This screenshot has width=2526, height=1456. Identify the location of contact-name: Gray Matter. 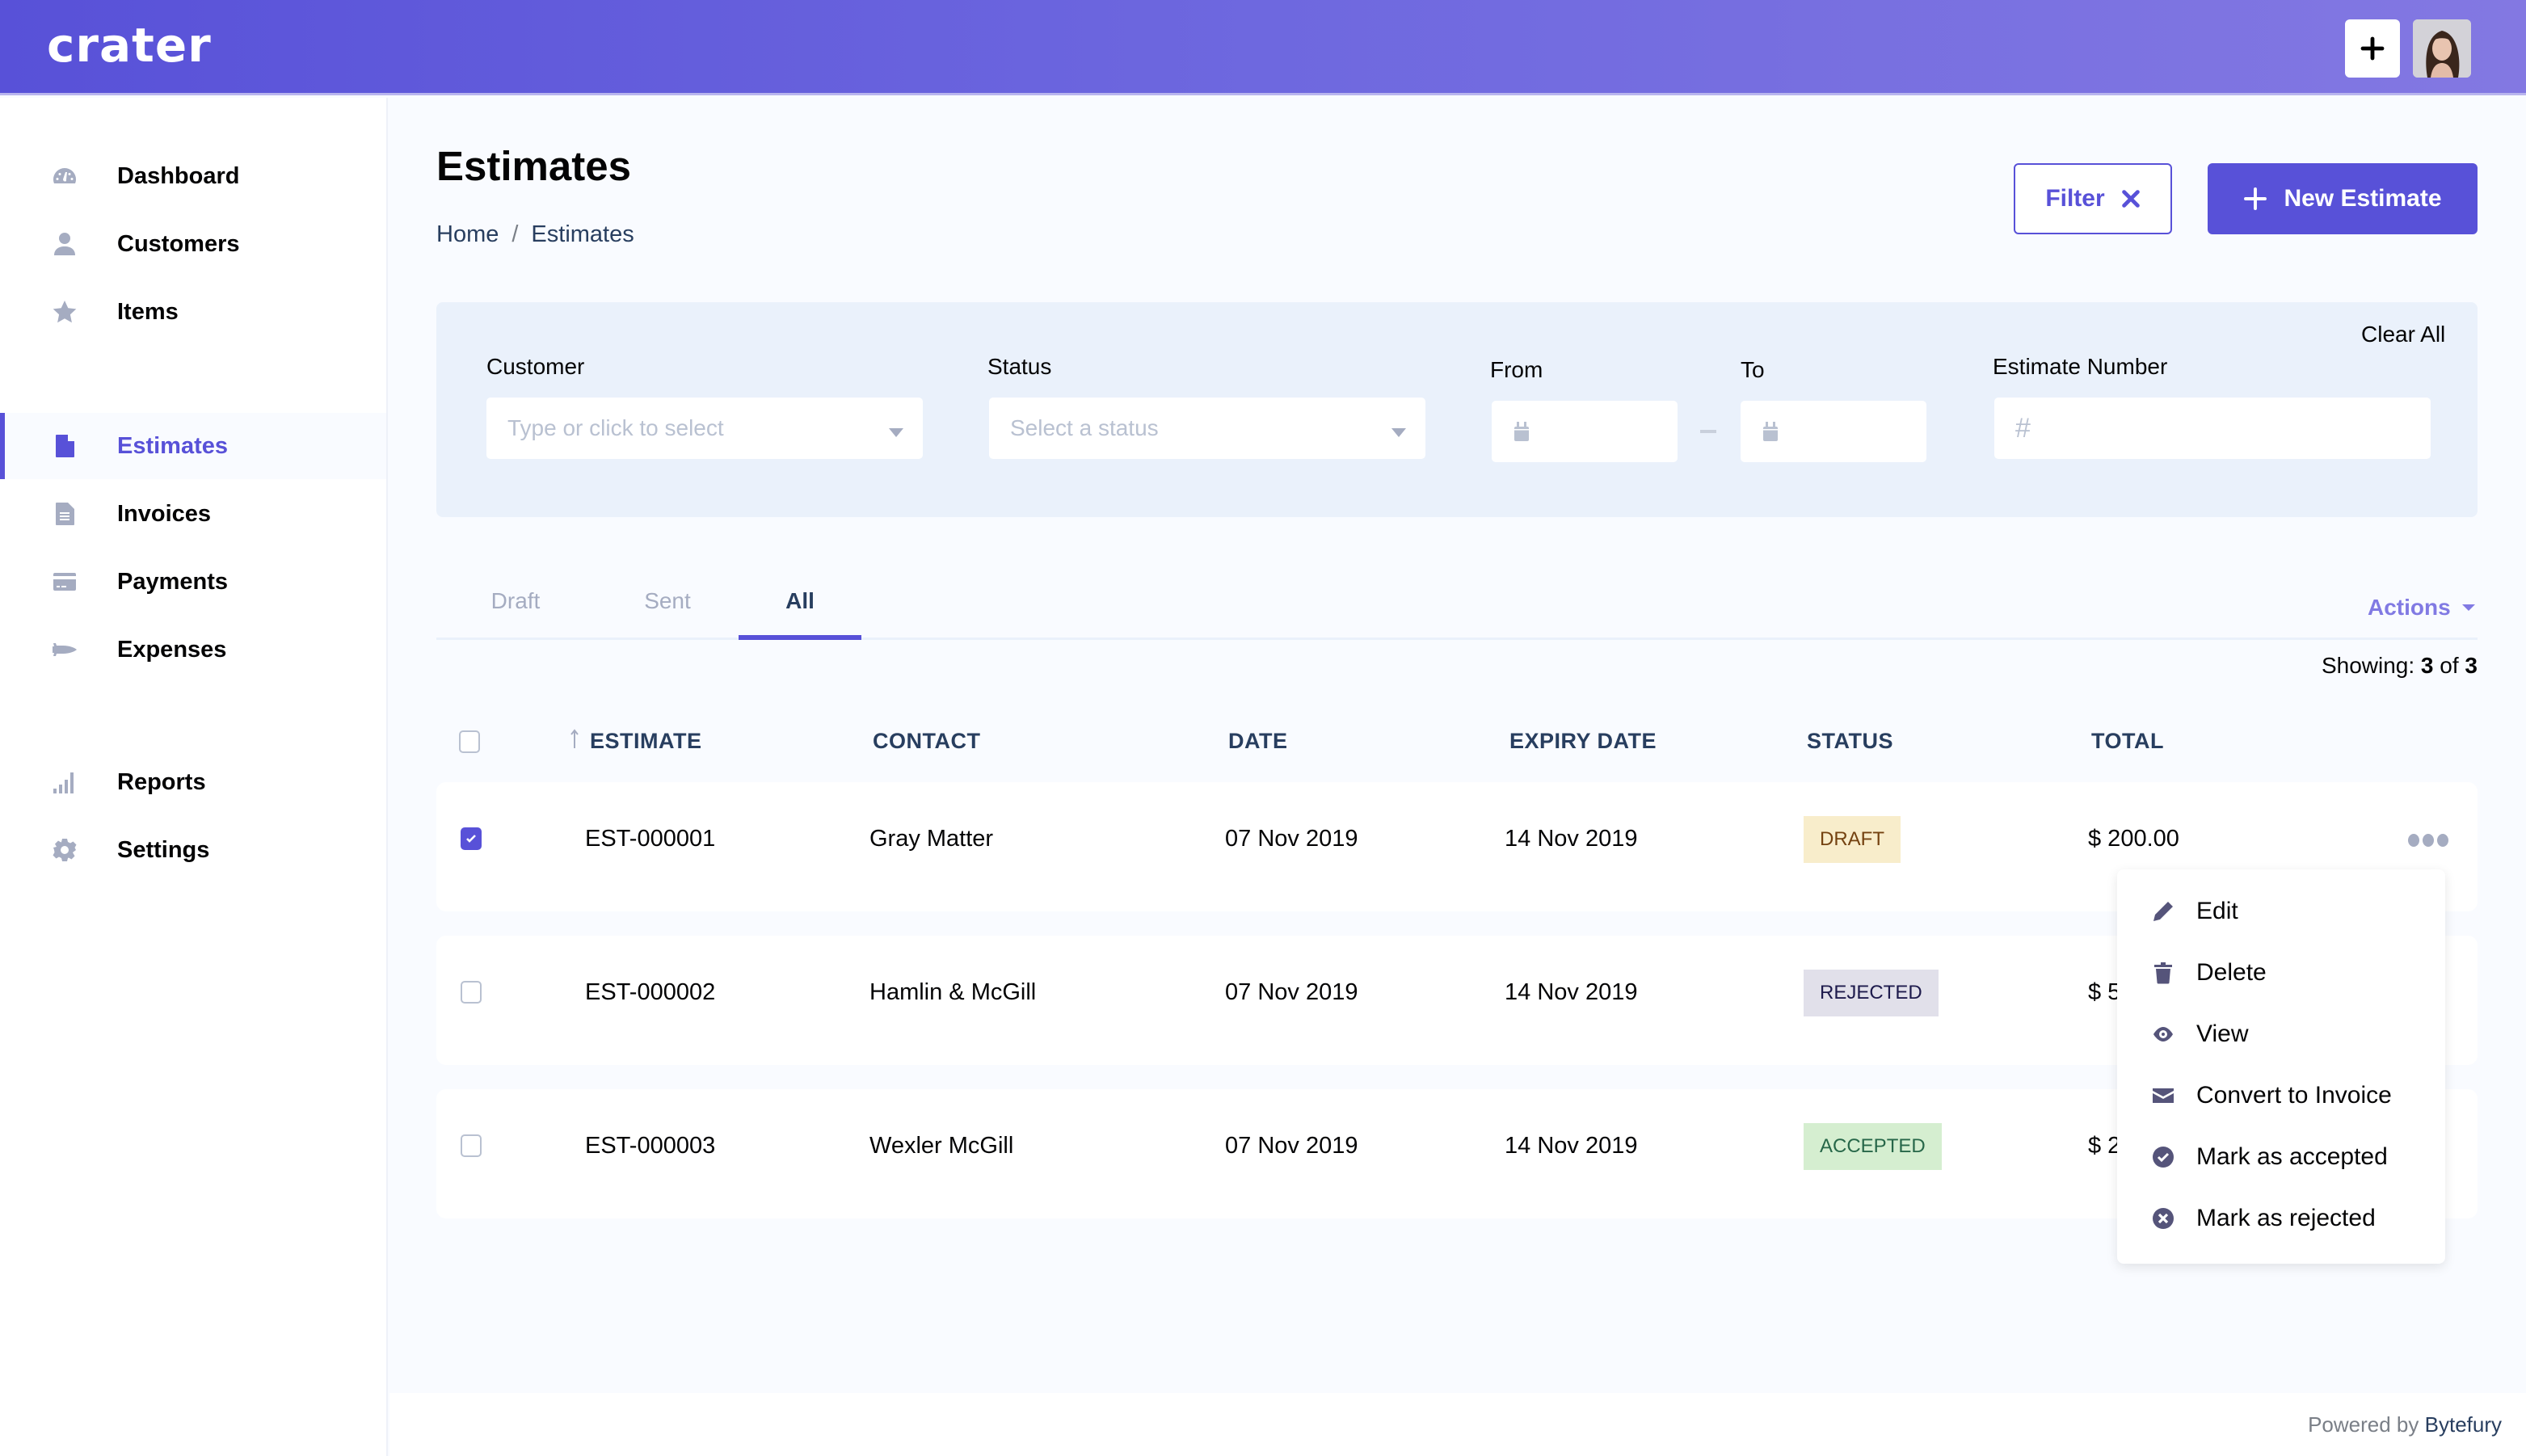
(931, 839).